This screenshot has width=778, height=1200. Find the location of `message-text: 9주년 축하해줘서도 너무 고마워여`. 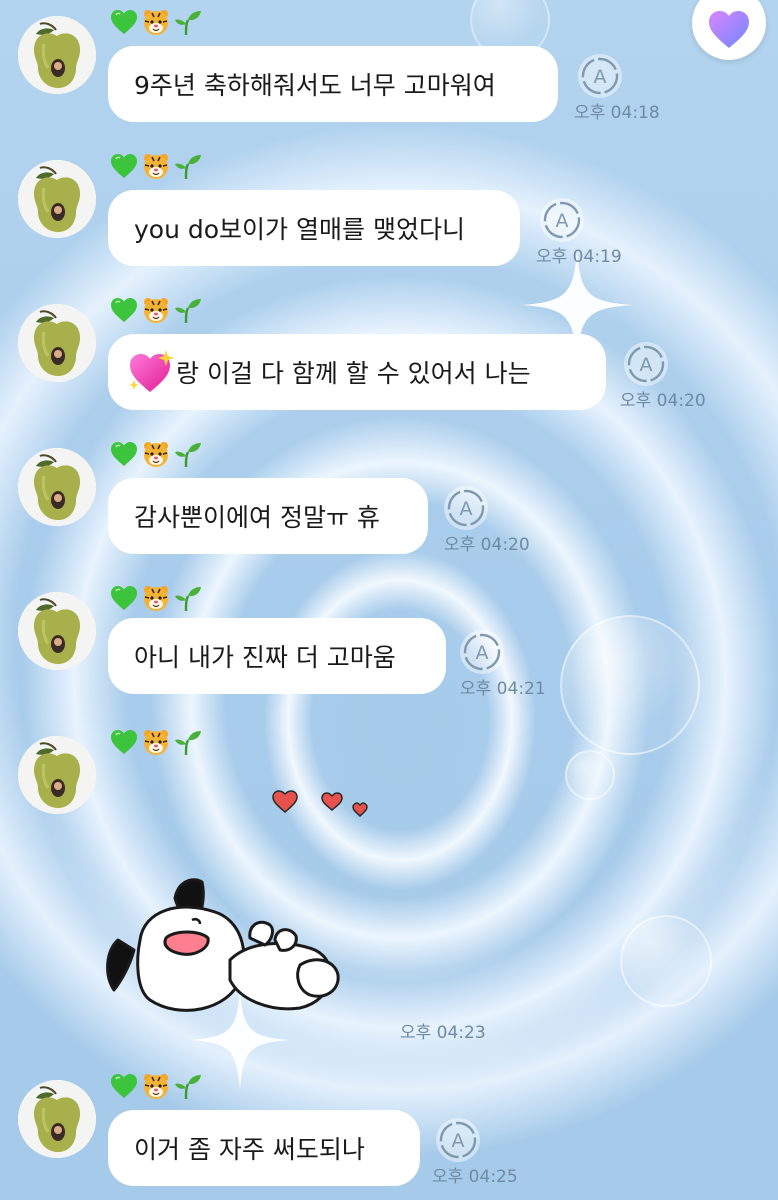

message-text: 9주년 축하해줘서도 너무 고마워여 is located at coordinates (315, 85).